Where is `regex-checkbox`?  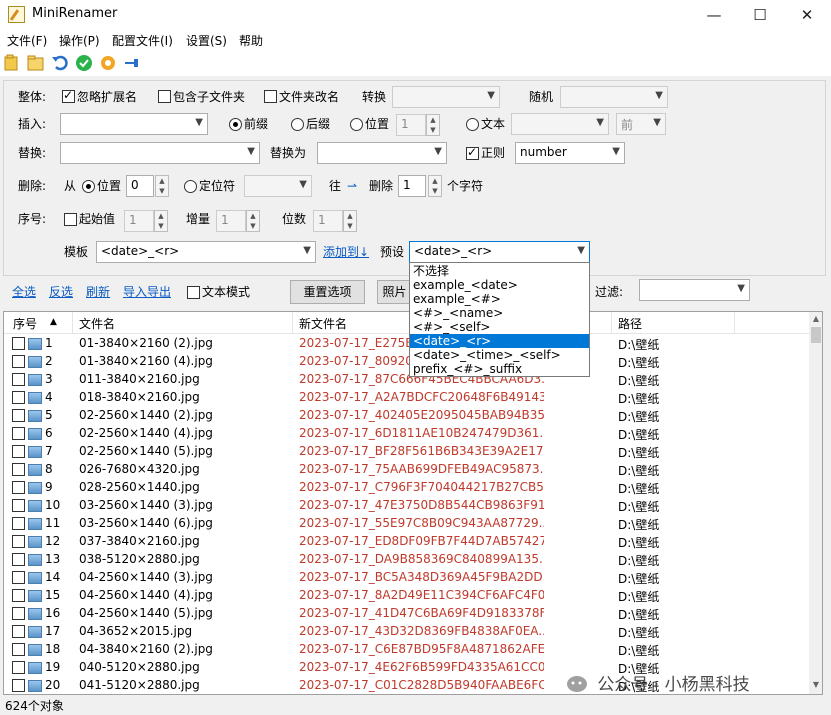 regex-checkbox is located at coordinates (472, 152).